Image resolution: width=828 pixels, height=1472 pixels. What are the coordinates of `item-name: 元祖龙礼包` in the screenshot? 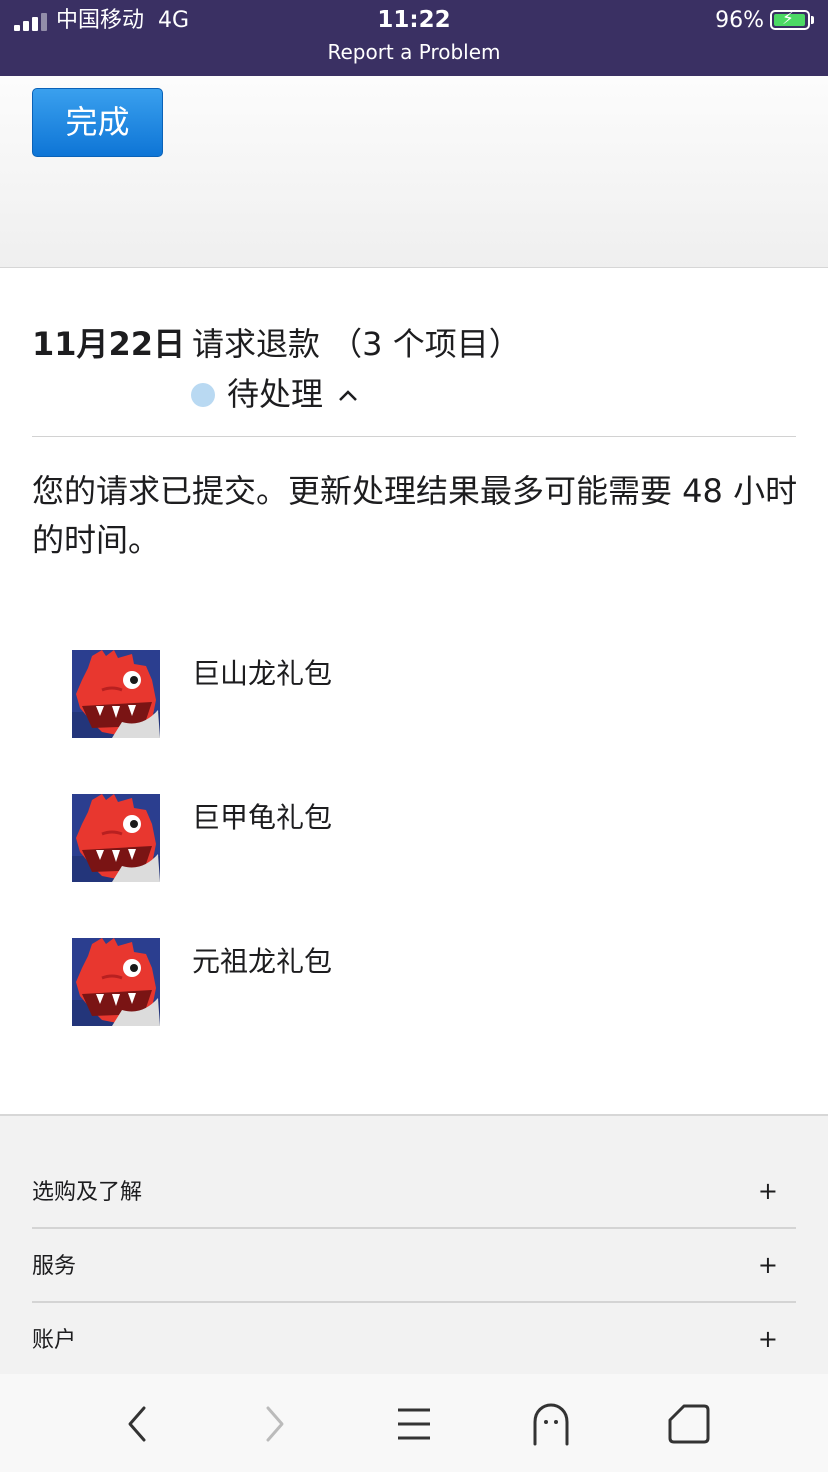 It's located at (262, 961).